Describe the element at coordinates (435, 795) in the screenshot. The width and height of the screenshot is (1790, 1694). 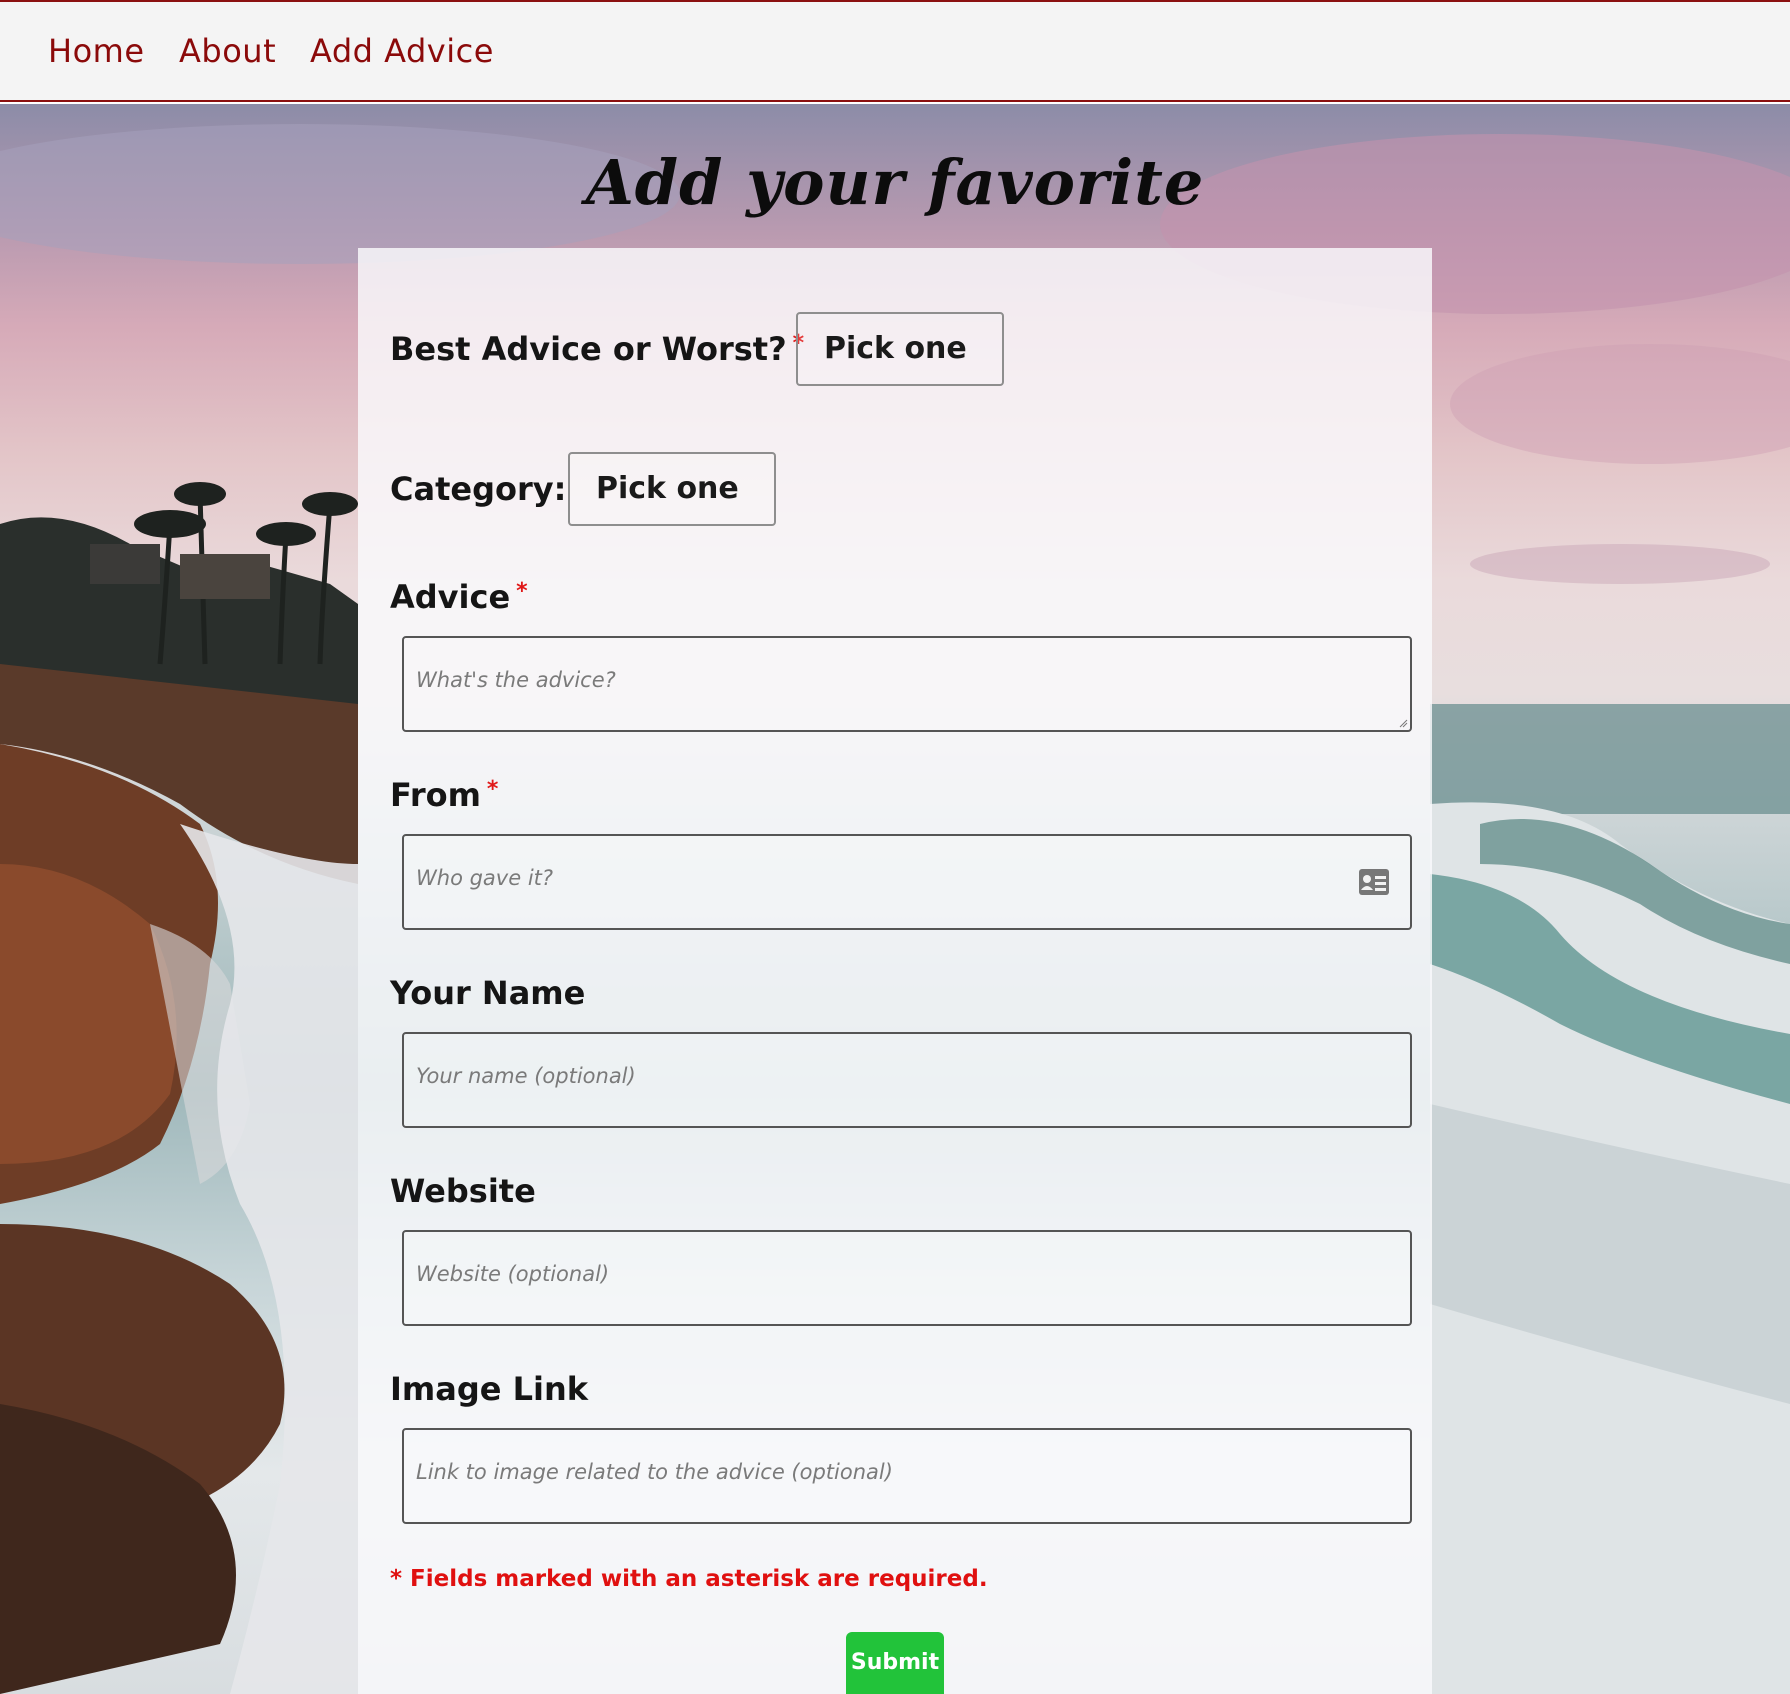
I see `from-label-text: From` at that location.